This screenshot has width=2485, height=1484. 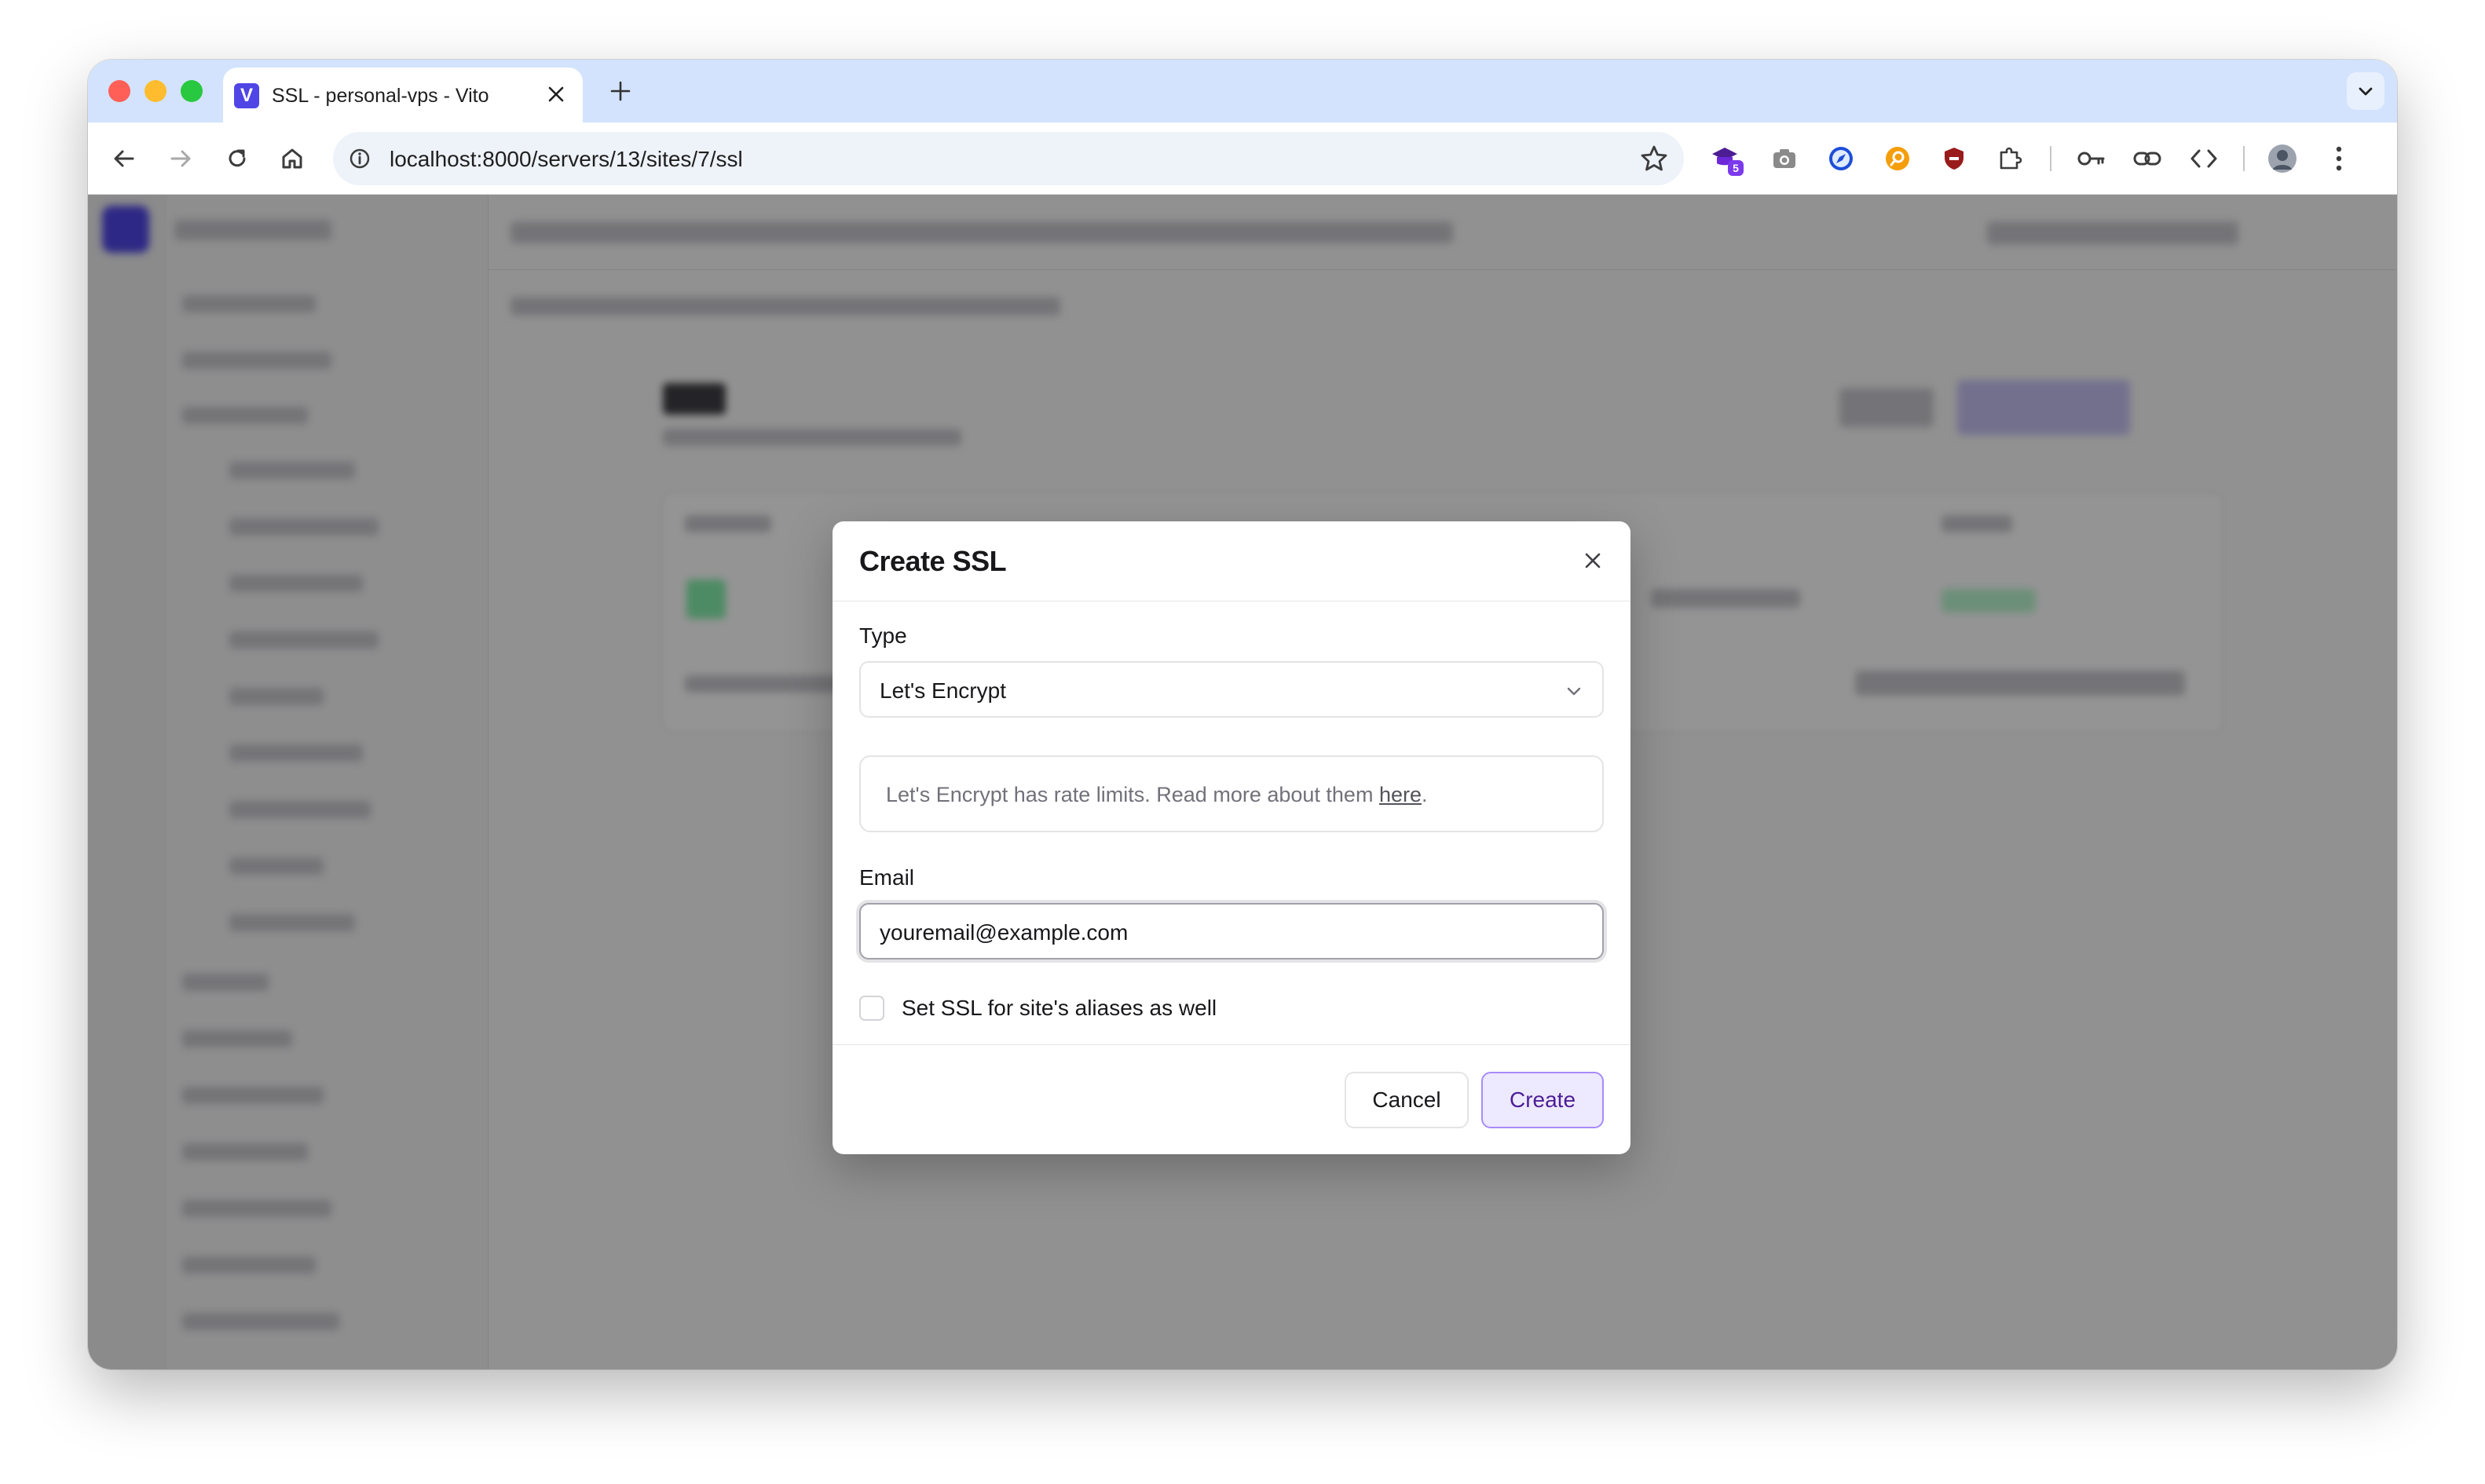 What do you see at coordinates (1785, 158) in the screenshot?
I see `camera-icon` at bounding box center [1785, 158].